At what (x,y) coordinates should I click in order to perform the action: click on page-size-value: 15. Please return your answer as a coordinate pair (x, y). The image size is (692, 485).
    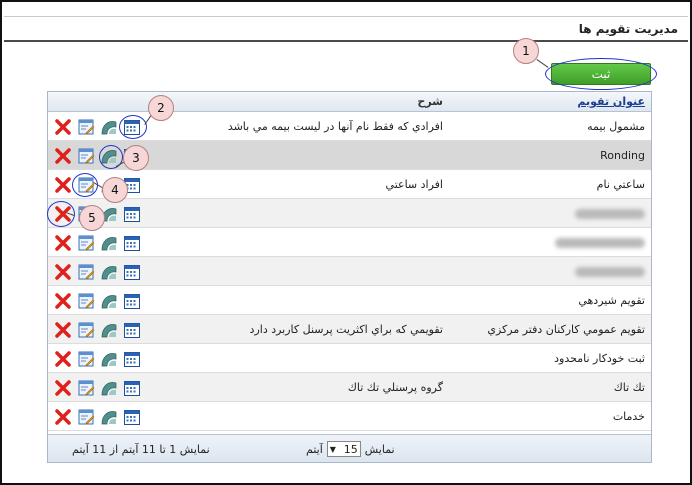
    Looking at the image, I should click on (350, 449).